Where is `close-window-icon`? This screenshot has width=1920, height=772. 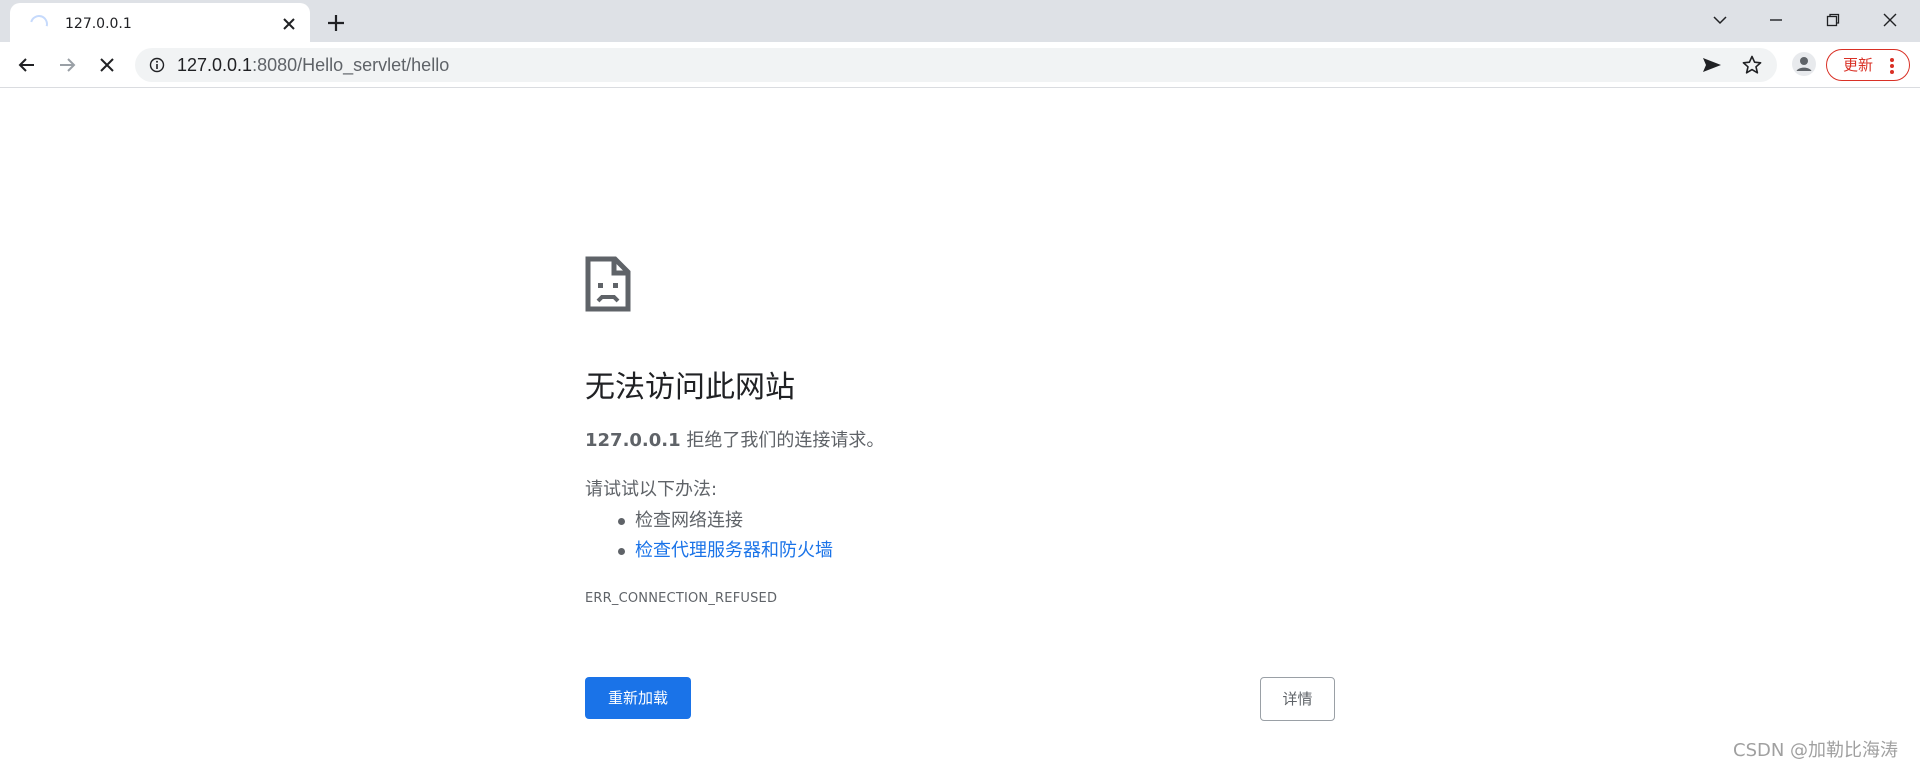 close-window-icon is located at coordinates (1890, 20).